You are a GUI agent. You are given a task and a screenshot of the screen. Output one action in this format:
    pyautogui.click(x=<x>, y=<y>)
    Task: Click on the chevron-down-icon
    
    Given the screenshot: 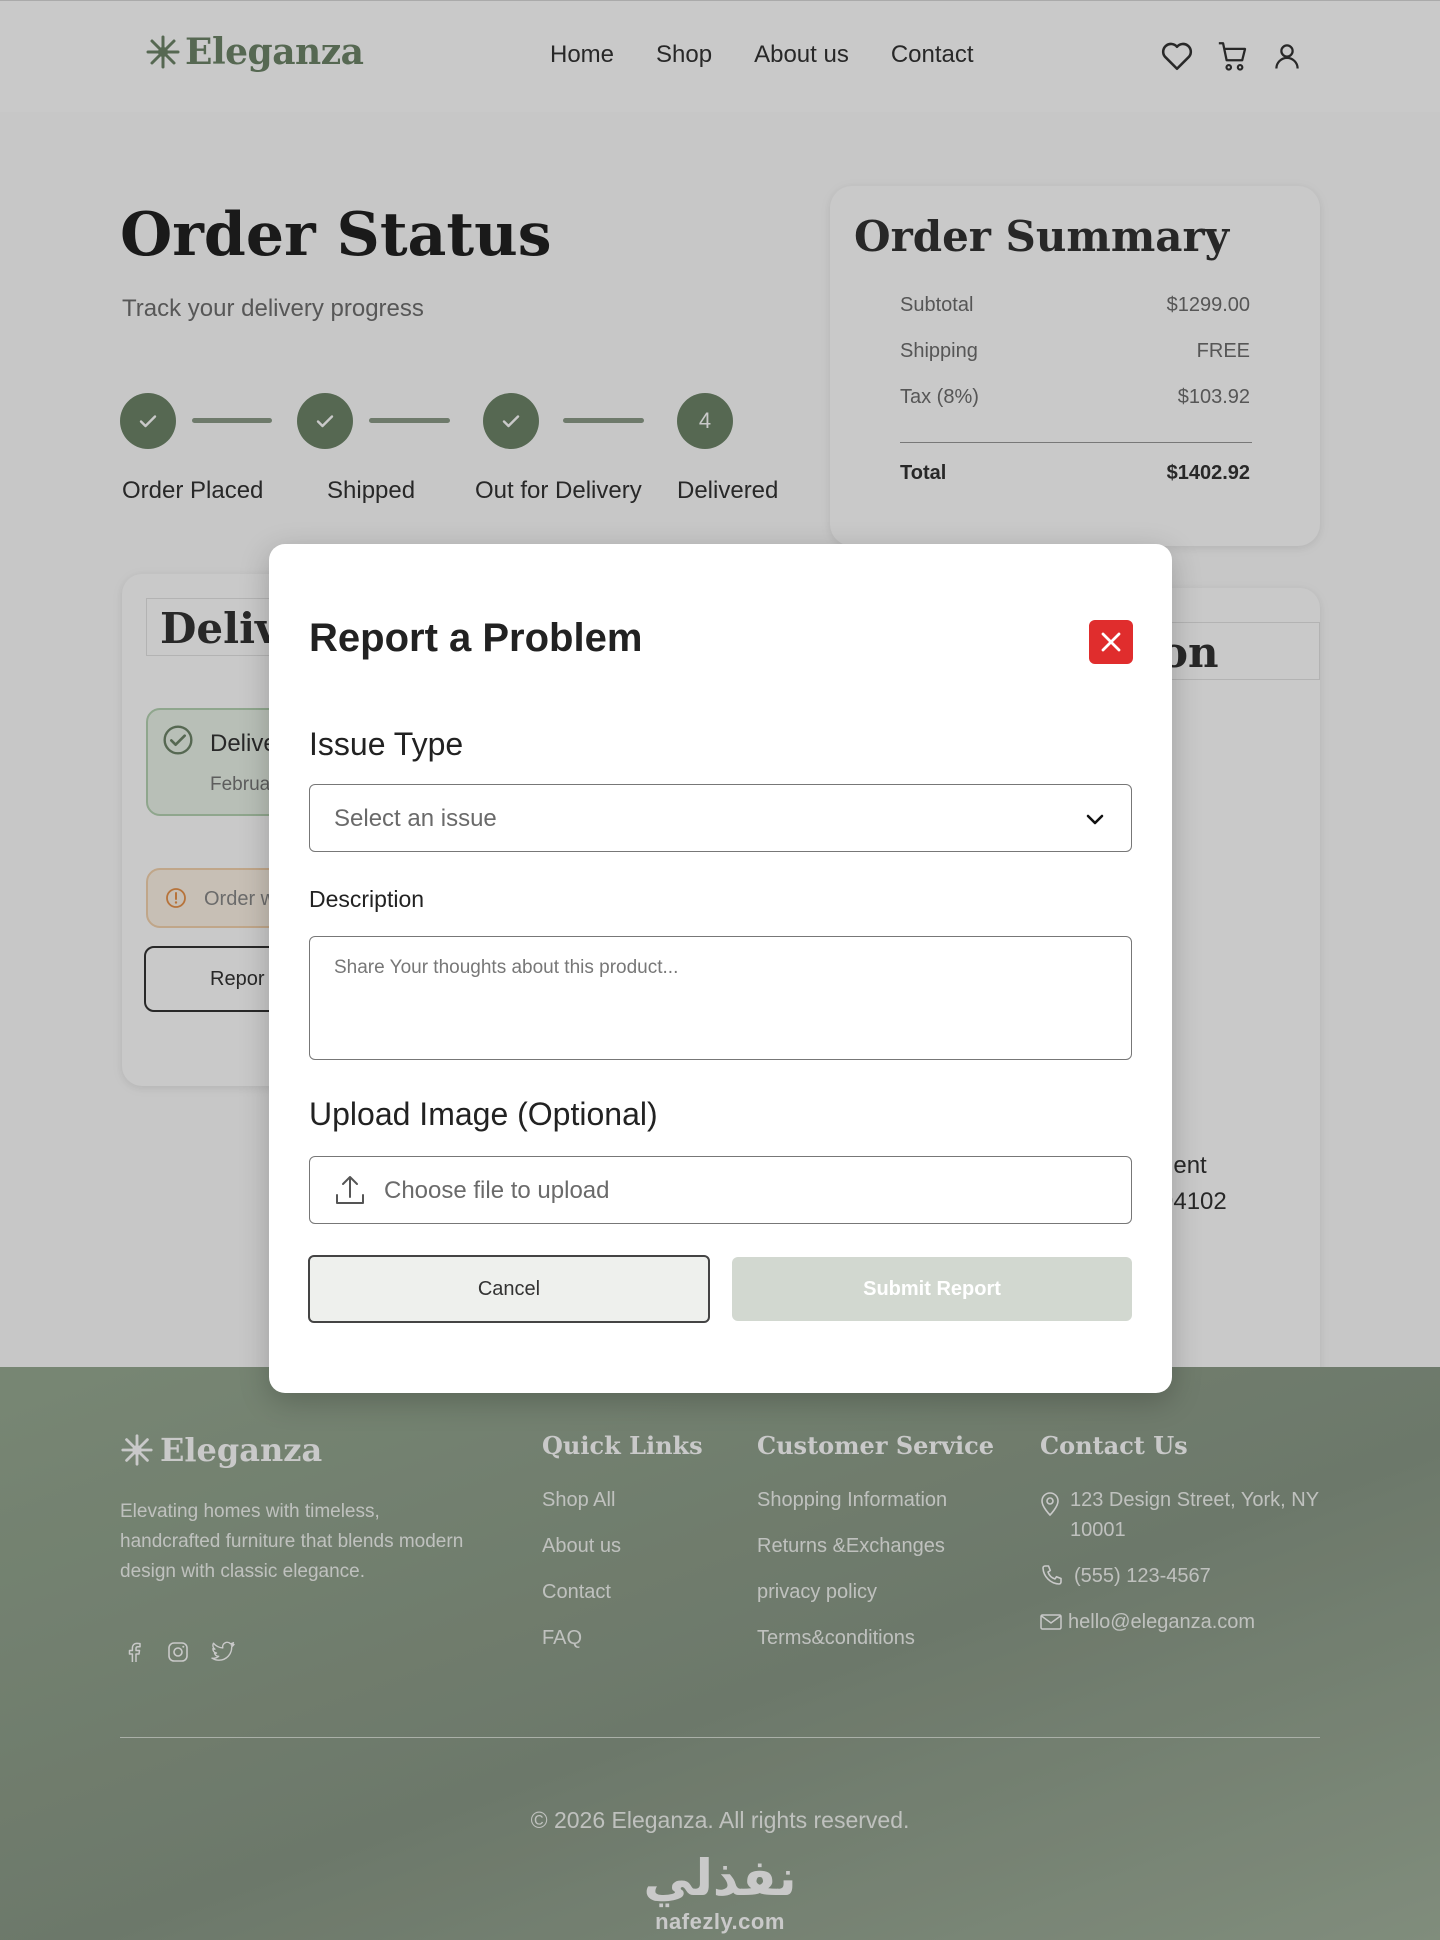 What is the action you would take?
    pyautogui.click(x=1095, y=819)
    